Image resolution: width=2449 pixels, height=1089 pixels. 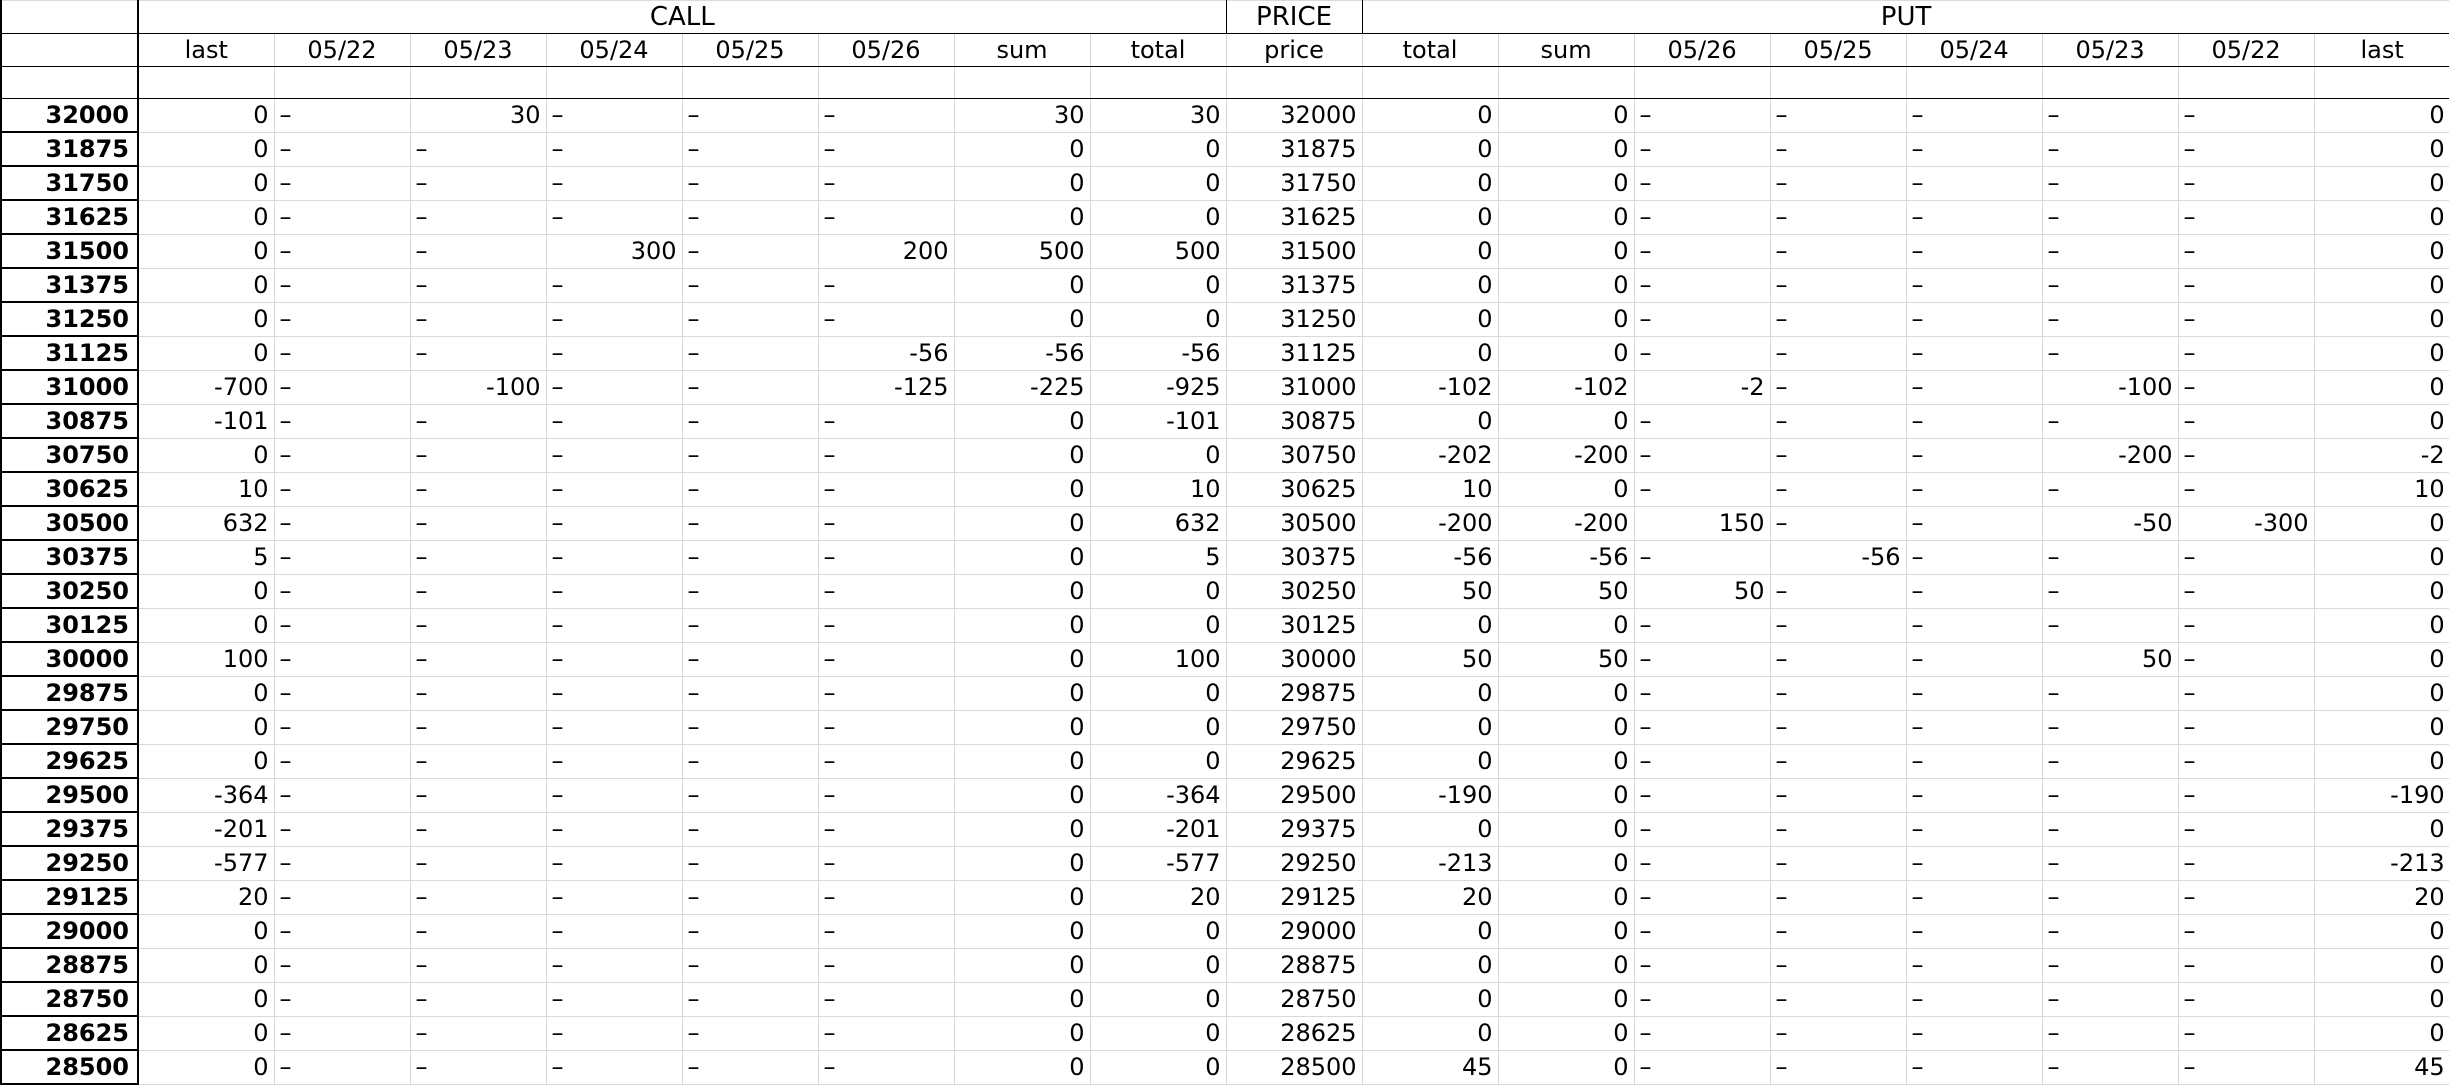 I want to click on row-label: 31500, so click(x=69, y=251).